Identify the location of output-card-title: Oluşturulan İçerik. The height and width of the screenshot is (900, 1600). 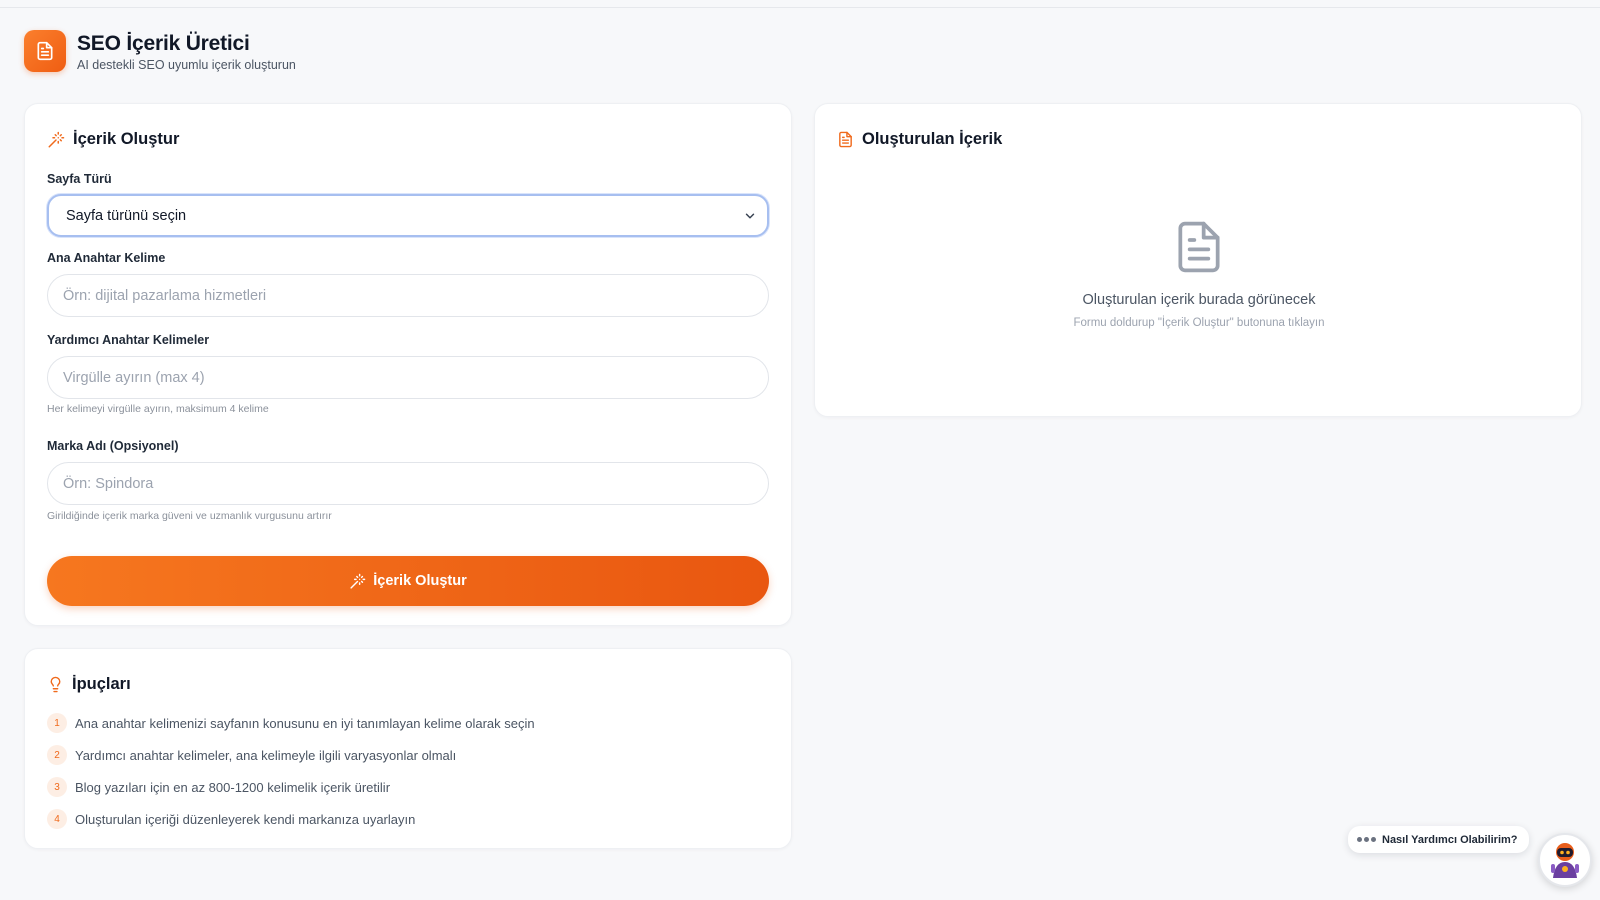
(919, 139).